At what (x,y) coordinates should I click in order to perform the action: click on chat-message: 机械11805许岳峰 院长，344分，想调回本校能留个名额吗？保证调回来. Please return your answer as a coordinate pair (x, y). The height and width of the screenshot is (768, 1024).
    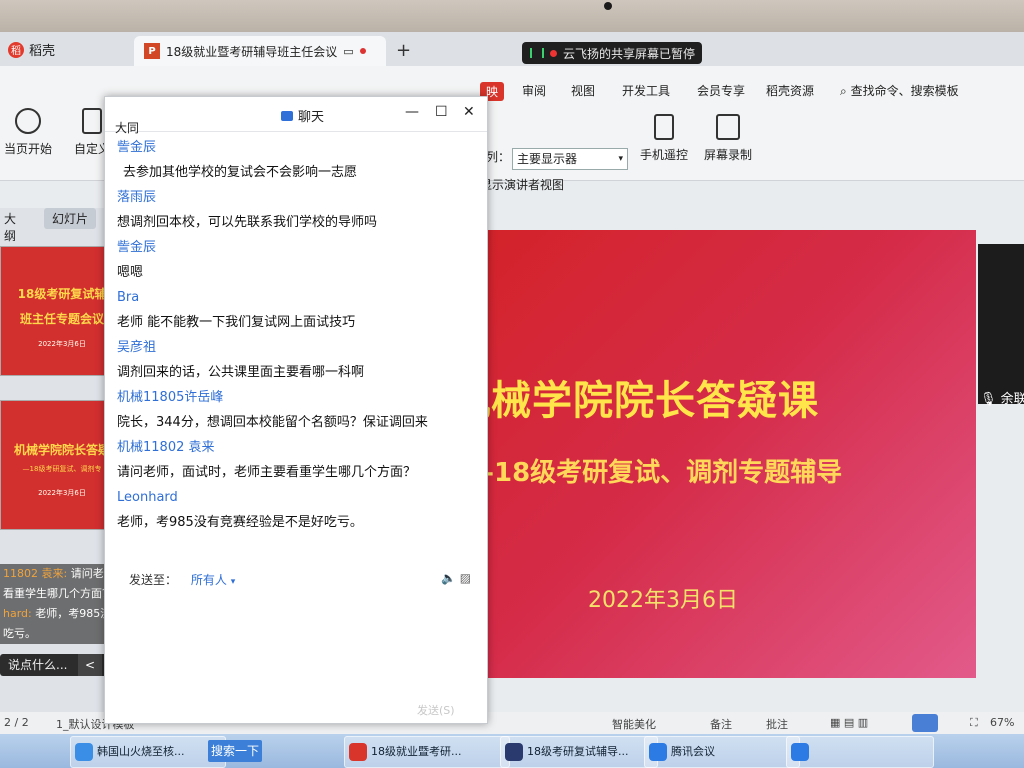
    Looking at the image, I should click on (297, 411).